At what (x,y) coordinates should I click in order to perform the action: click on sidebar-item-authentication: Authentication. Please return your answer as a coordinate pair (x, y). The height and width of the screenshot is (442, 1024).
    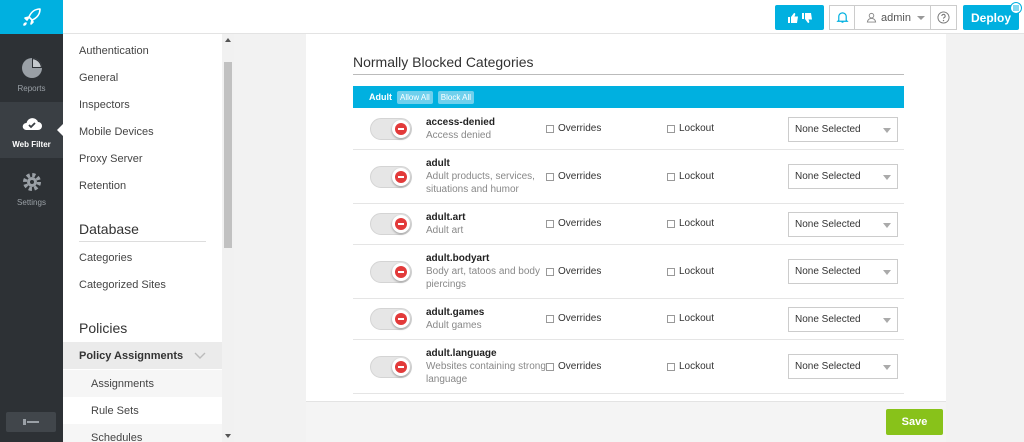
    Looking at the image, I should click on (114, 51).